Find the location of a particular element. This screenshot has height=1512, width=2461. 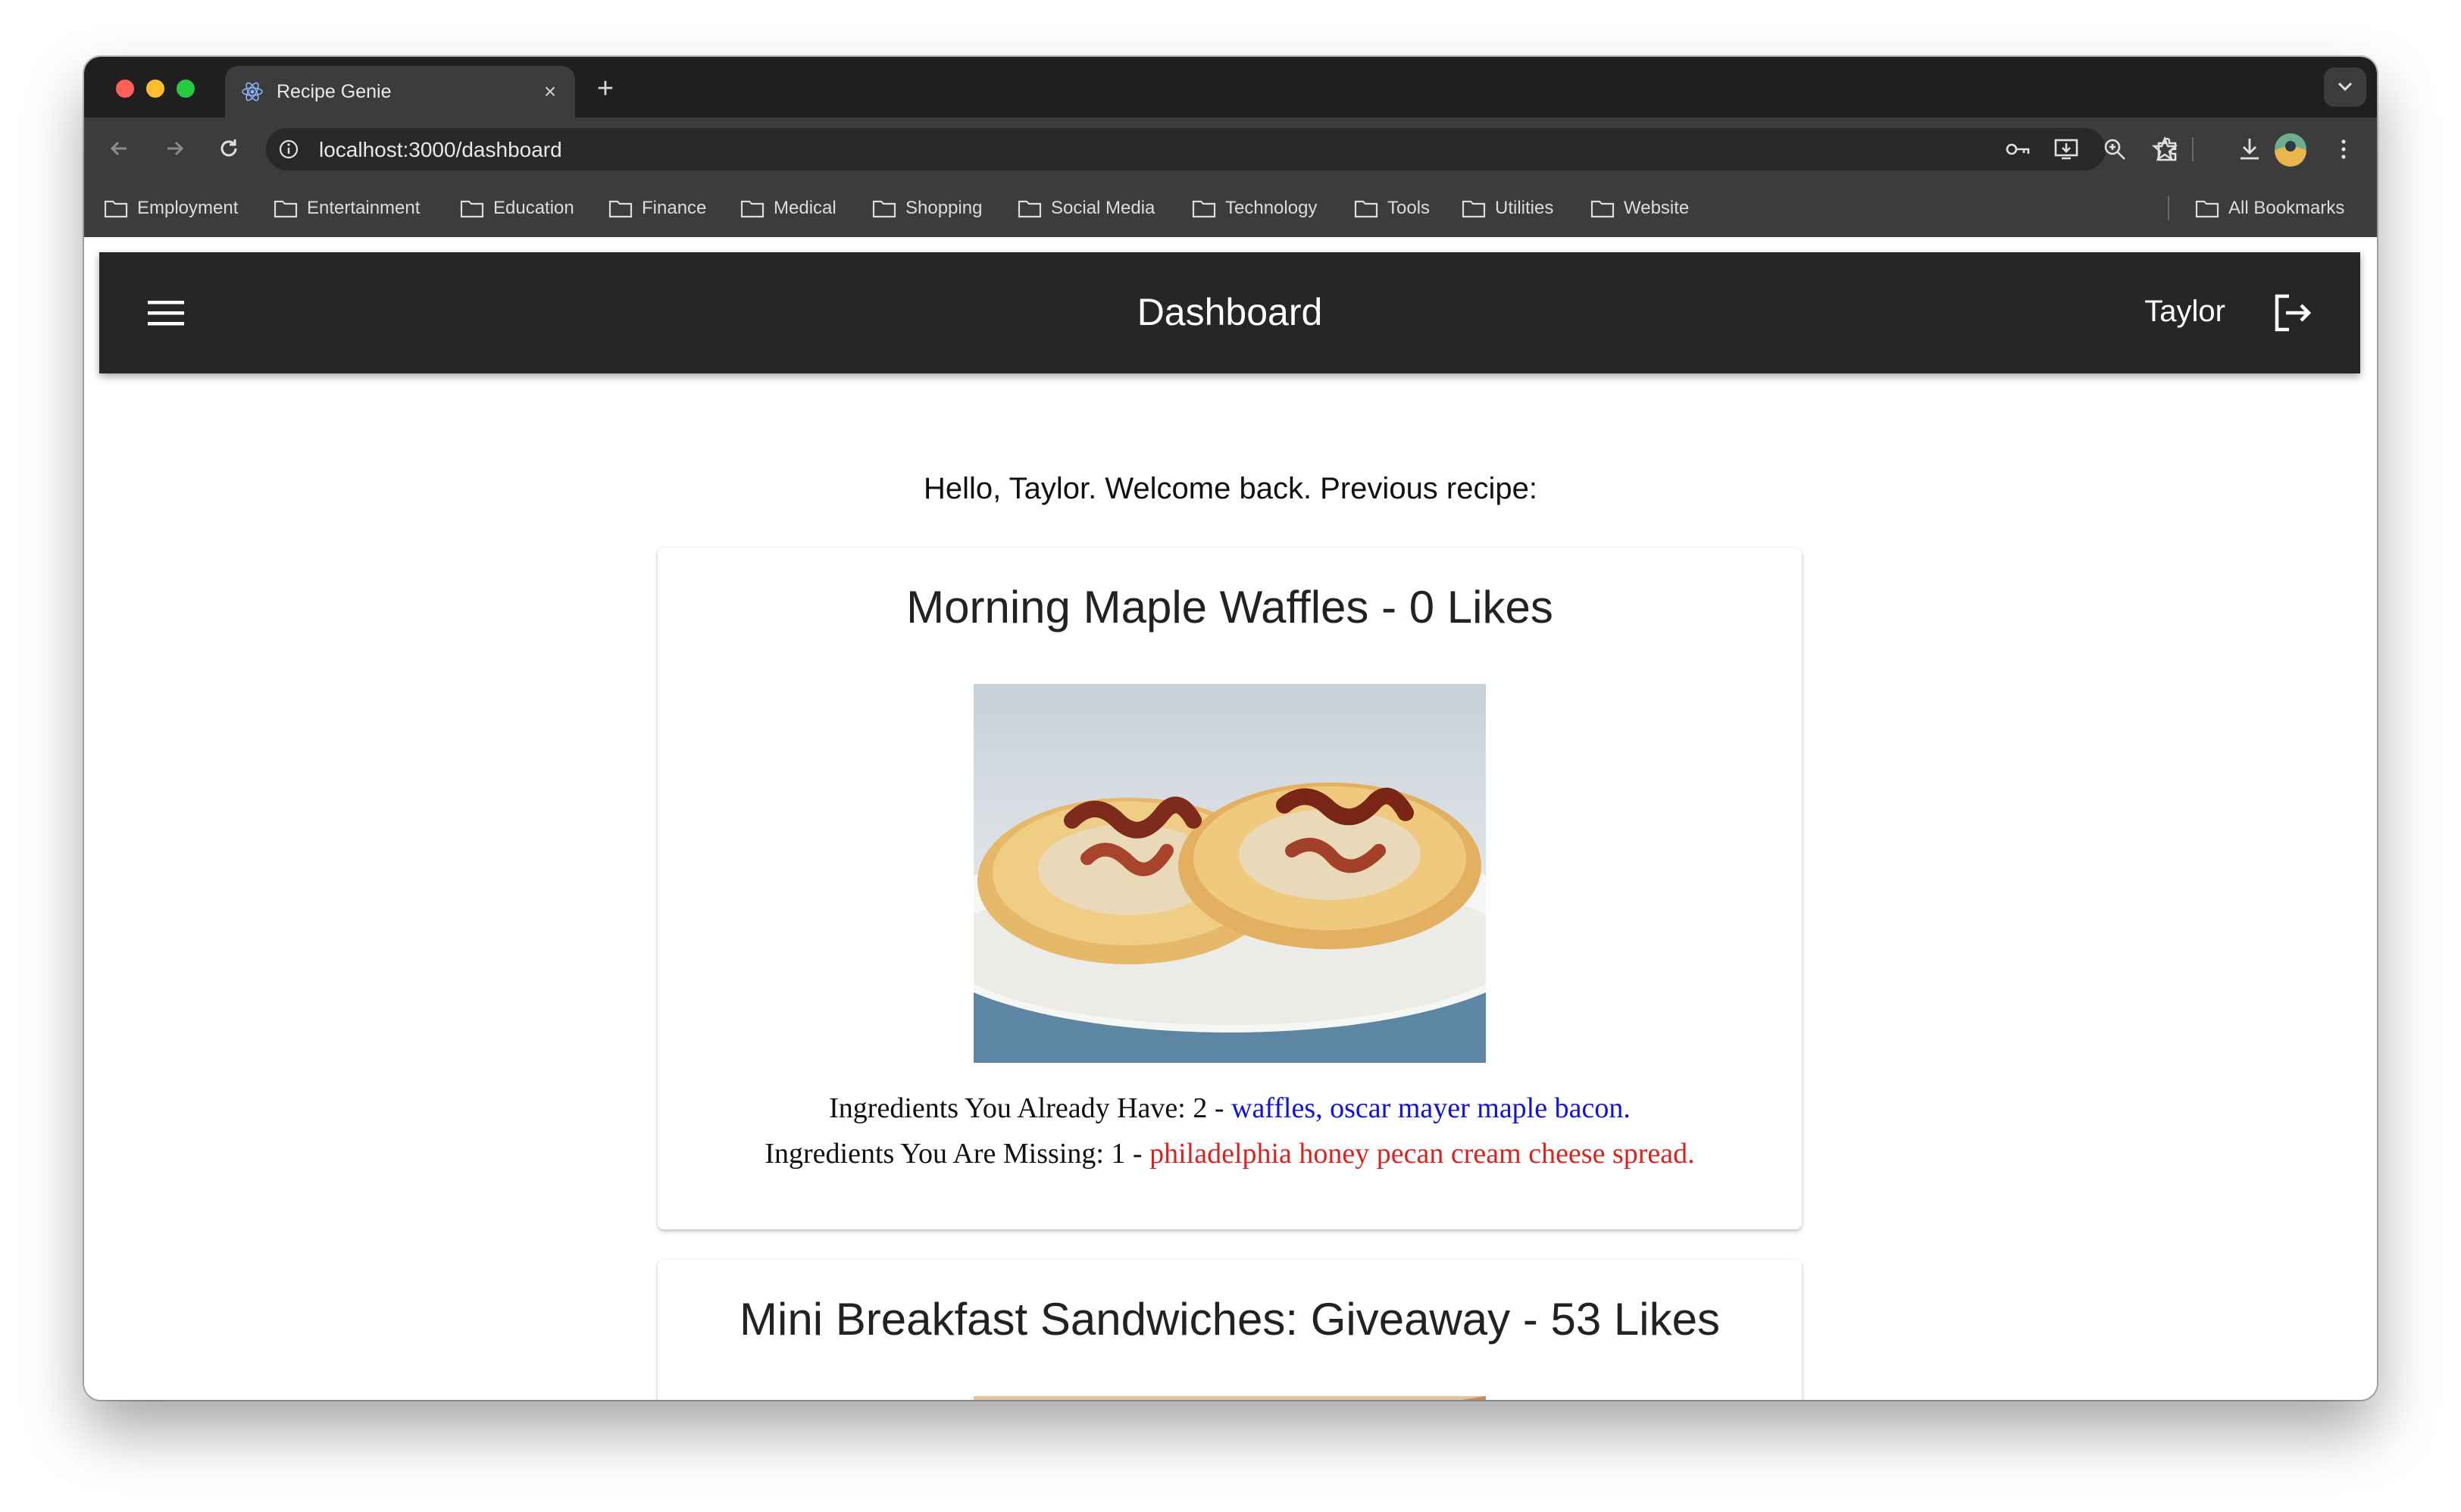

zoom-icon is located at coordinates (2115, 149).